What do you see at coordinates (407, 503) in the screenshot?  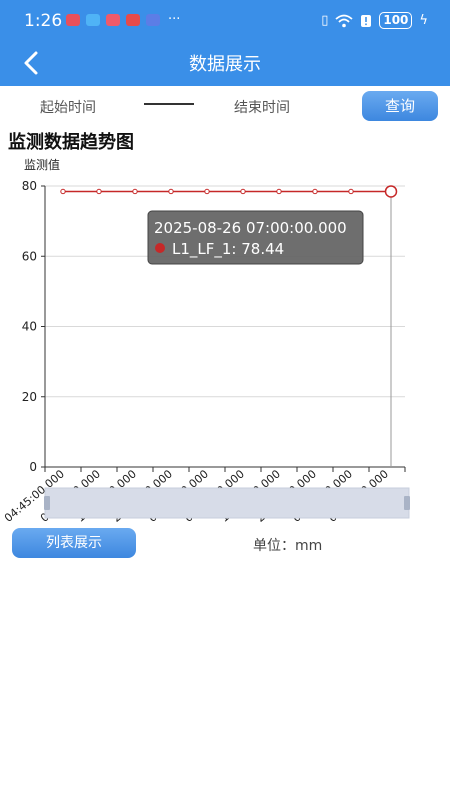 I see `slider-handle-right` at bounding box center [407, 503].